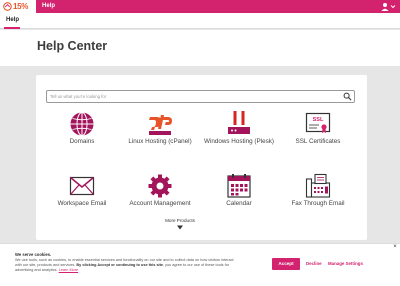 The image size is (400, 286). I want to click on search-icon, so click(347, 96).